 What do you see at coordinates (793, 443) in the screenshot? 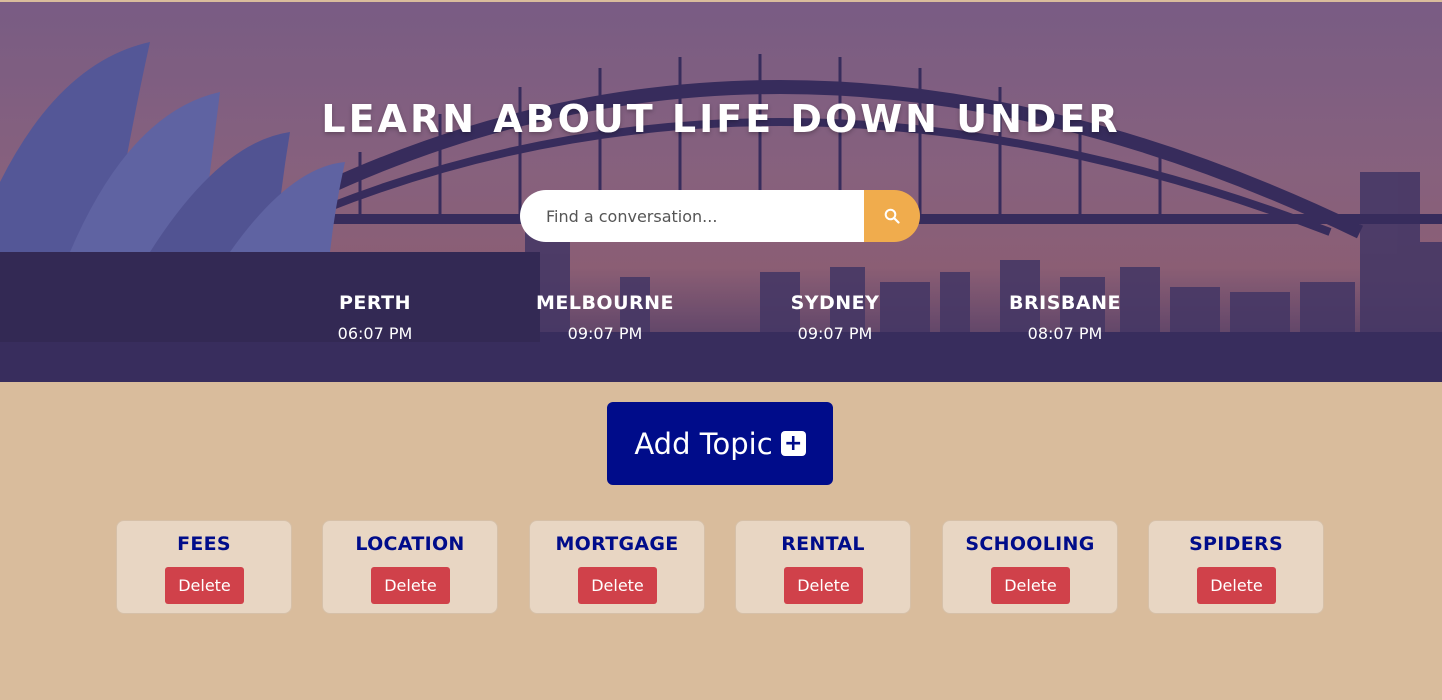
I see `plus-square-icon: +` at bounding box center [793, 443].